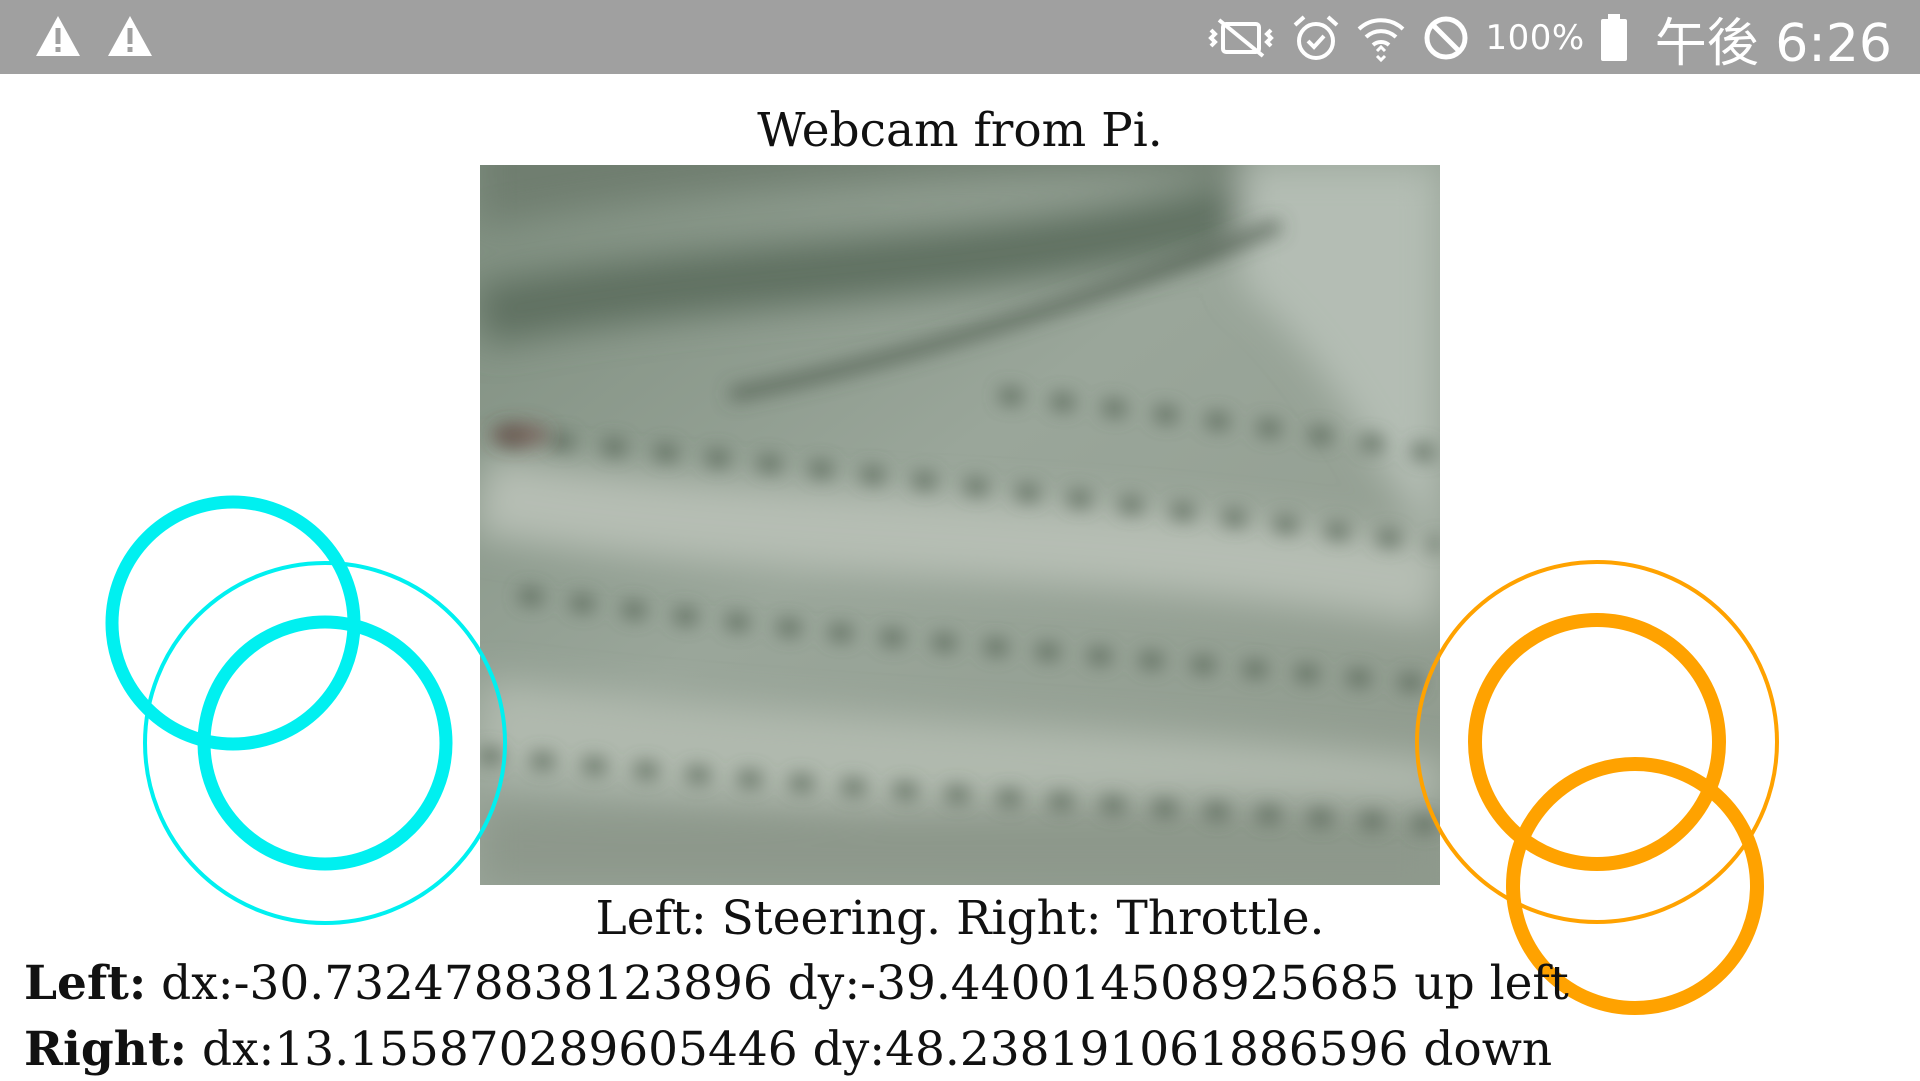 The height and width of the screenshot is (1081, 1920). I want to click on battery-percent: 100%, so click(1535, 38).